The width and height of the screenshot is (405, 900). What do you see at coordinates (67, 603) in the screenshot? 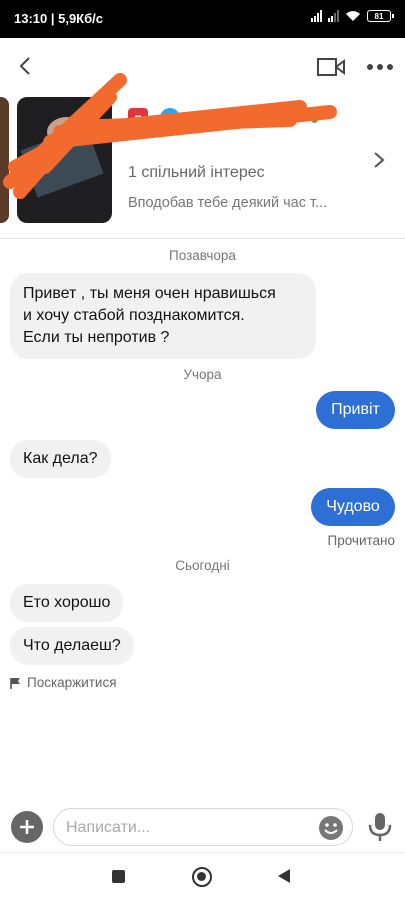
I see `message-incoming: Ето хорошо` at bounding box center [67, 603].